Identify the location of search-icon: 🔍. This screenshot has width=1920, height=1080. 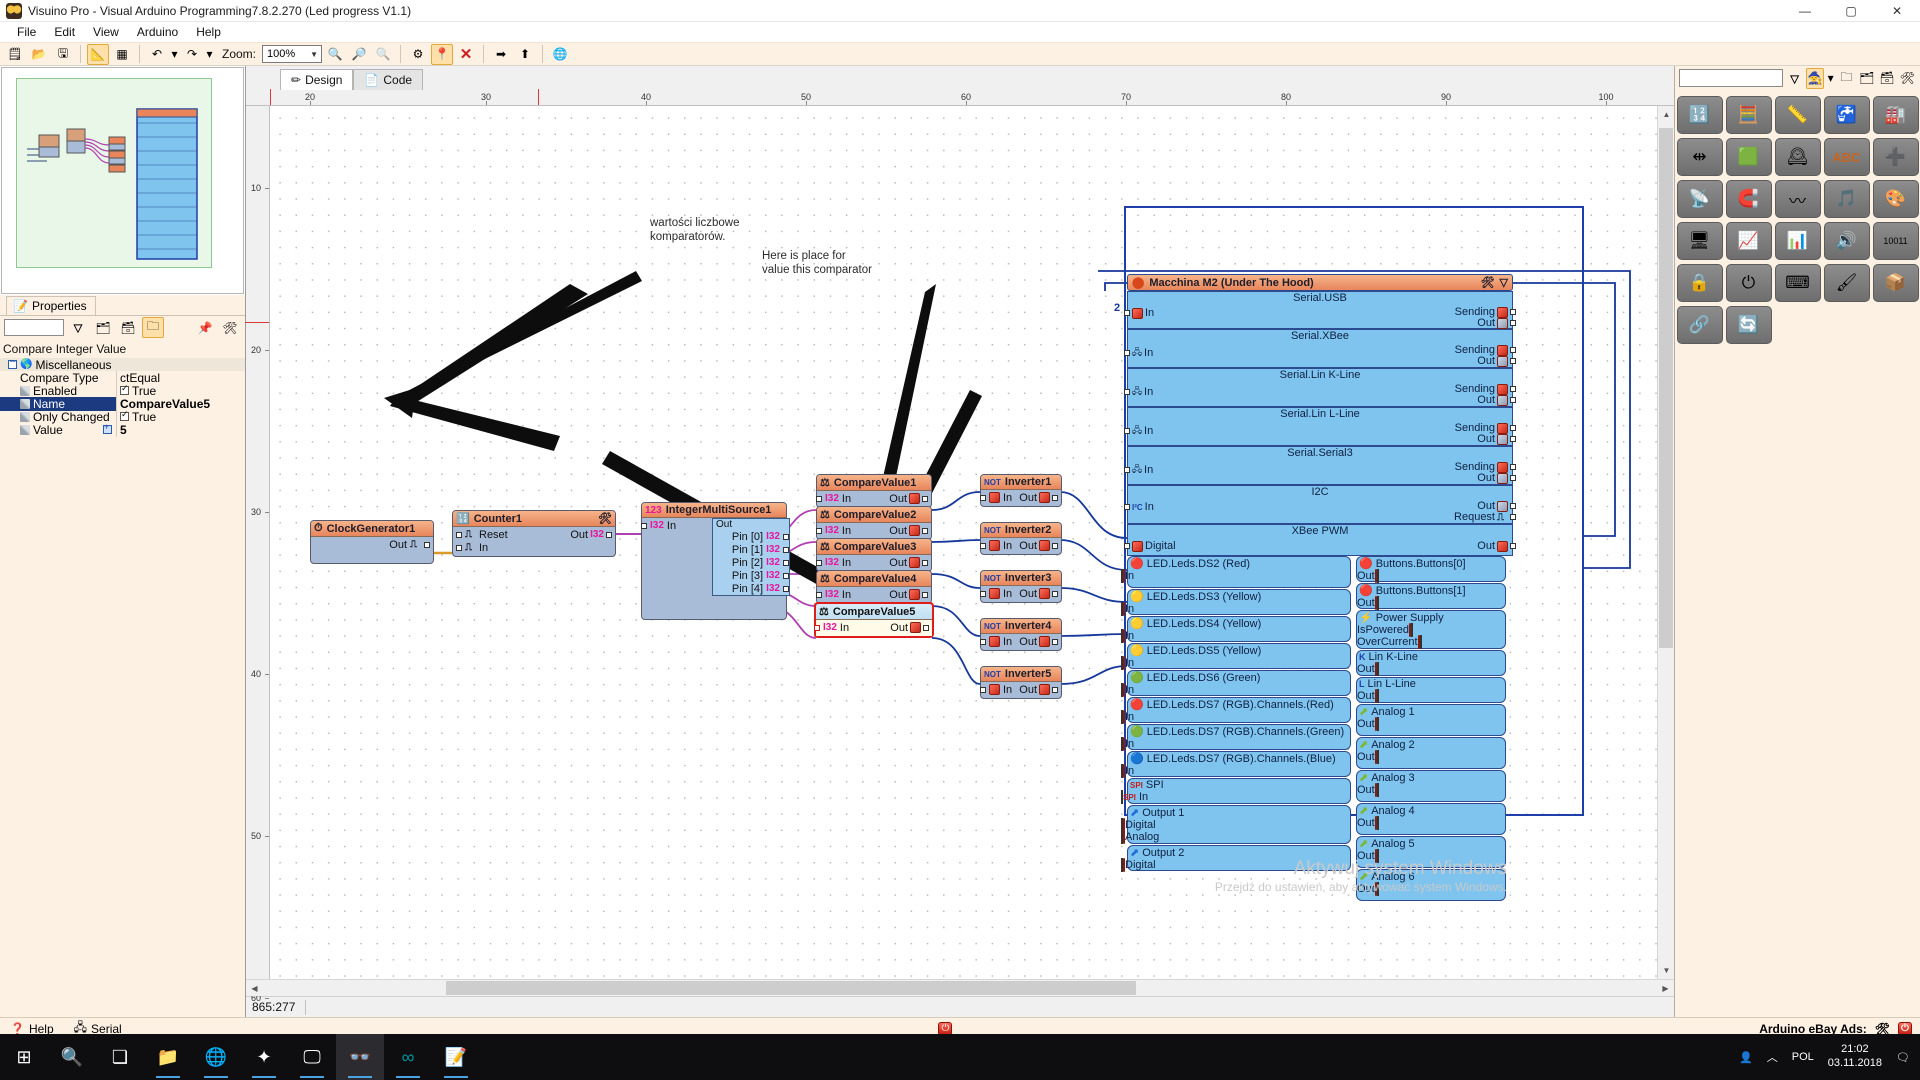
(72, 1057).